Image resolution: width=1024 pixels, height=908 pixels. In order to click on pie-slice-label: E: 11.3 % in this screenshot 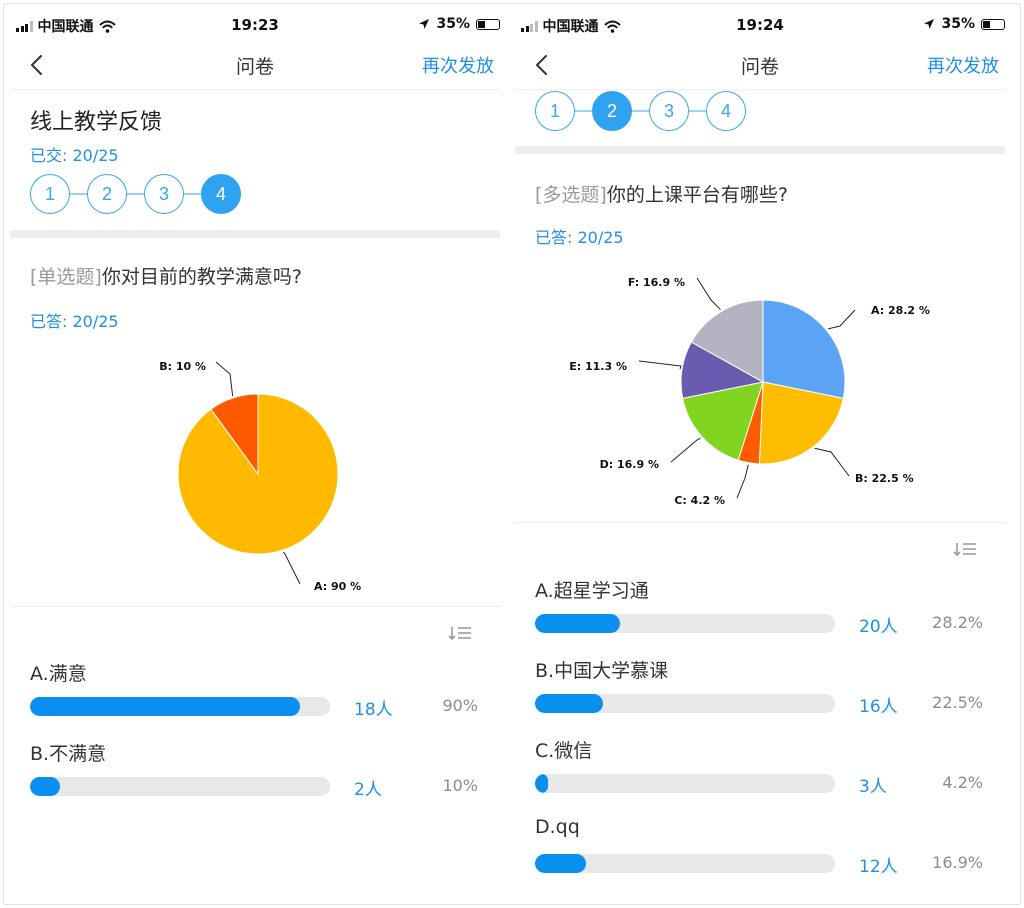, I will do `click(598, 366)`.